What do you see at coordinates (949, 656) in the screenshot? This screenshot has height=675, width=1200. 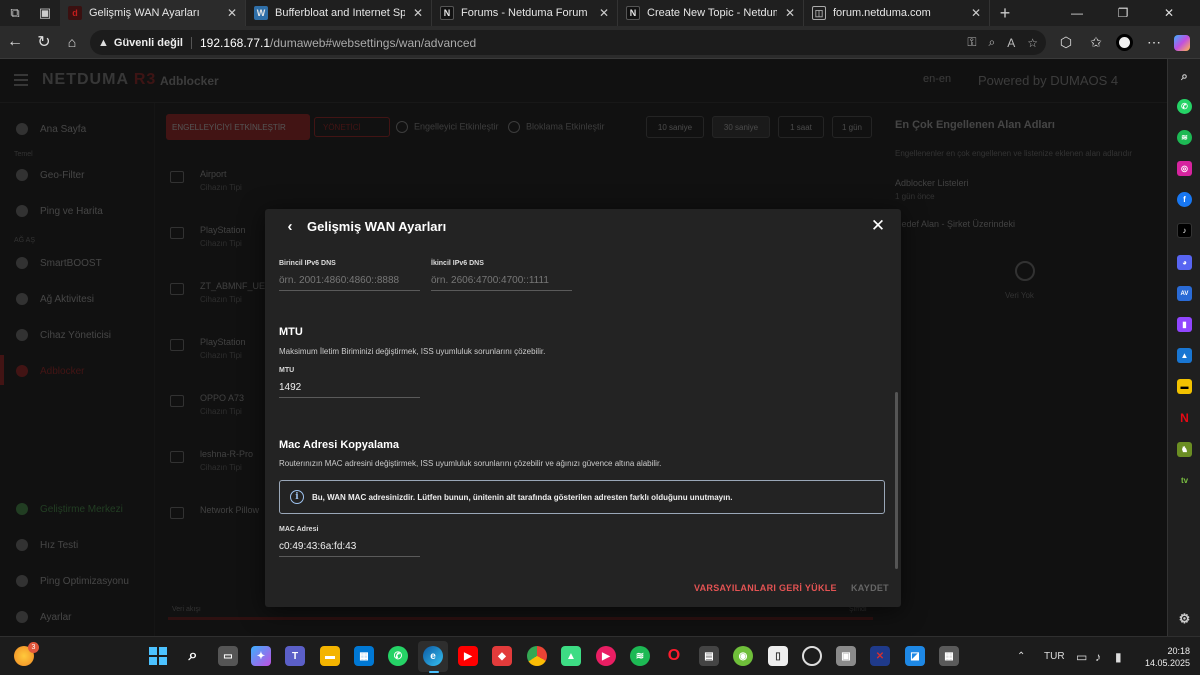 I see `calculator-icon: ▦` at bounding box center [949, 656].